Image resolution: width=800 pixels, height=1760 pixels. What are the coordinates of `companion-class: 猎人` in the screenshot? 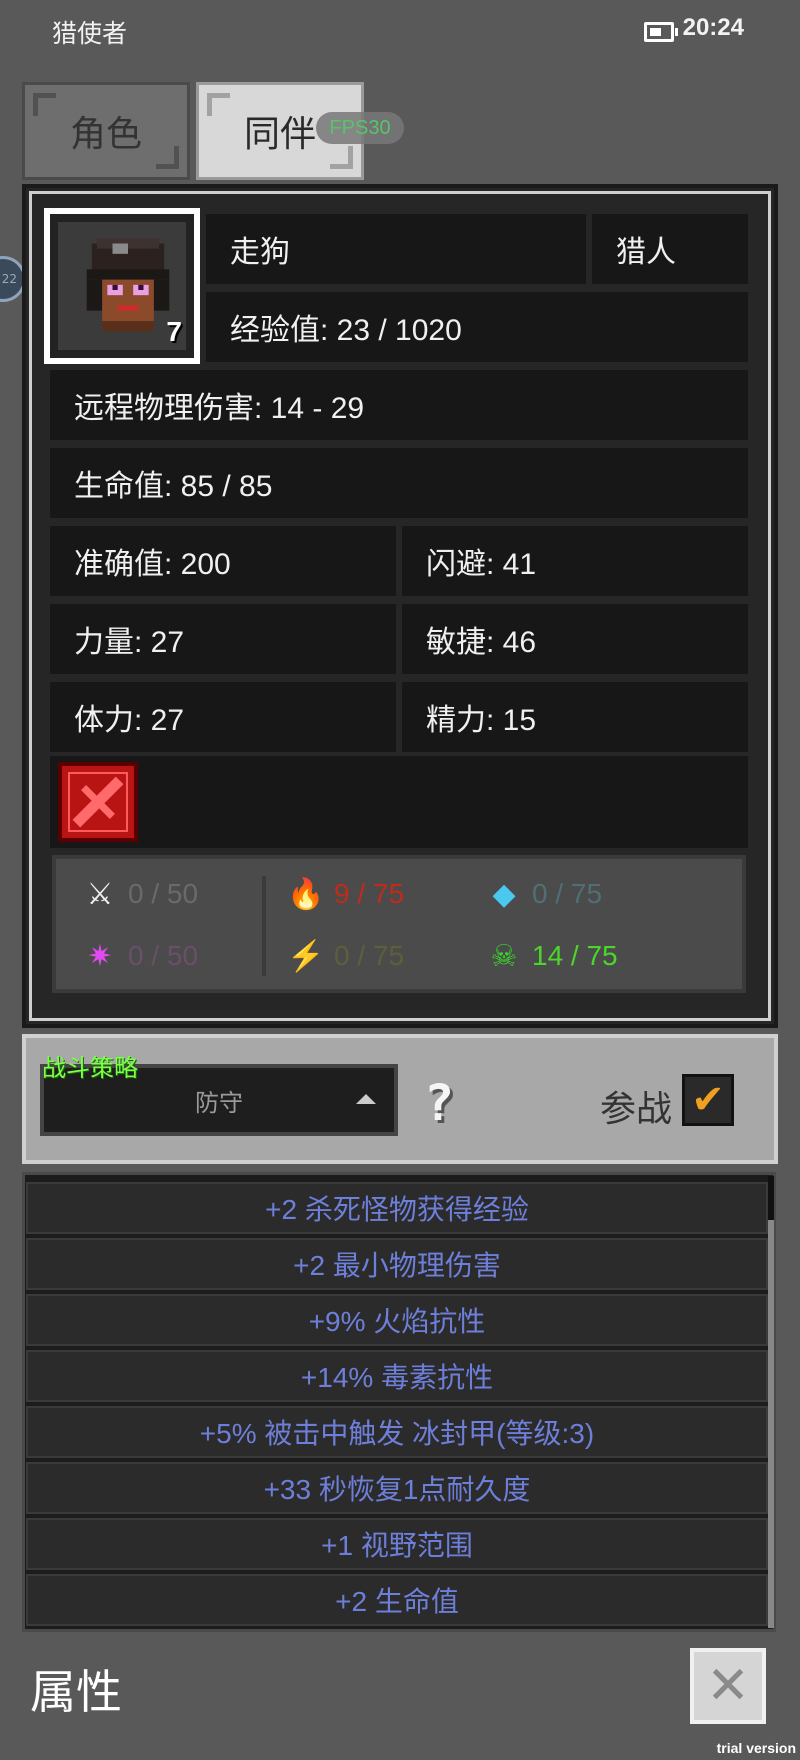 It's located at (670, 249).